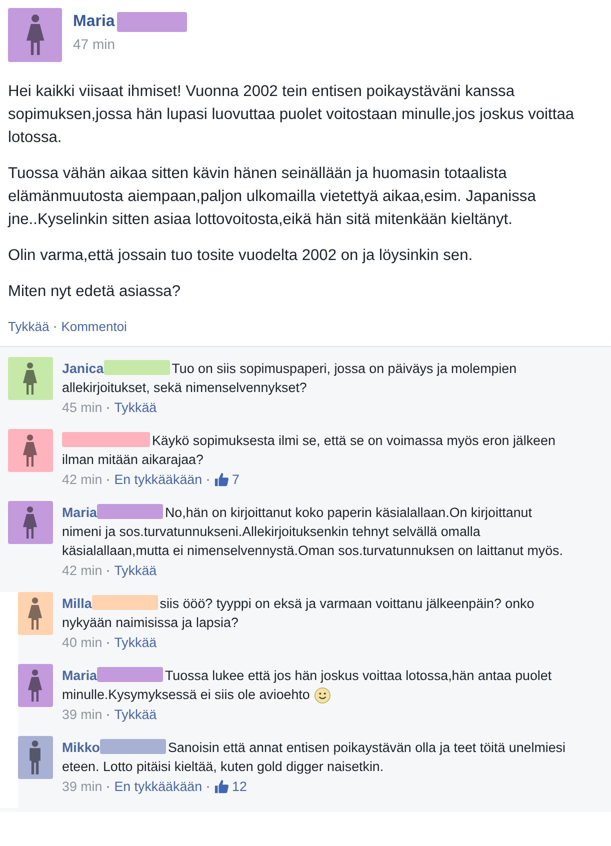 The height and width of the screenshot is (846, 611). What do you see at coordinates (95, 292) in the screenshot?
I see `post-paragraph: Miten nyt edetä asiassa?` at bounding box center [95, 292].